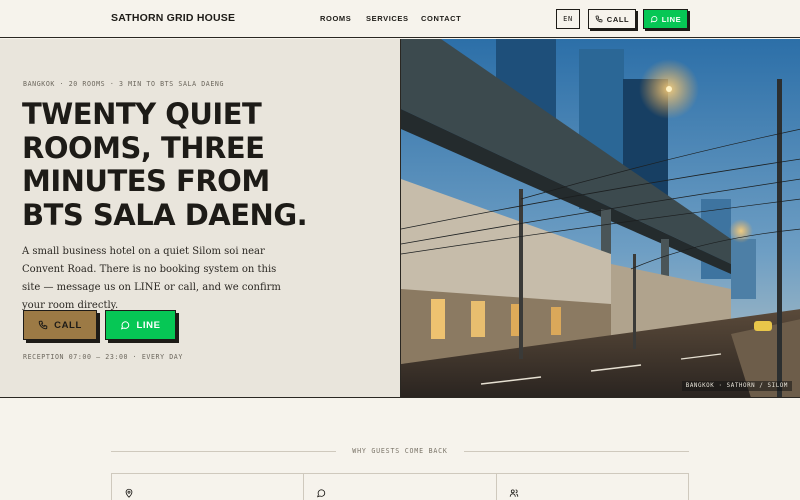  I want to click on why-card-guests, so click(592, 487).